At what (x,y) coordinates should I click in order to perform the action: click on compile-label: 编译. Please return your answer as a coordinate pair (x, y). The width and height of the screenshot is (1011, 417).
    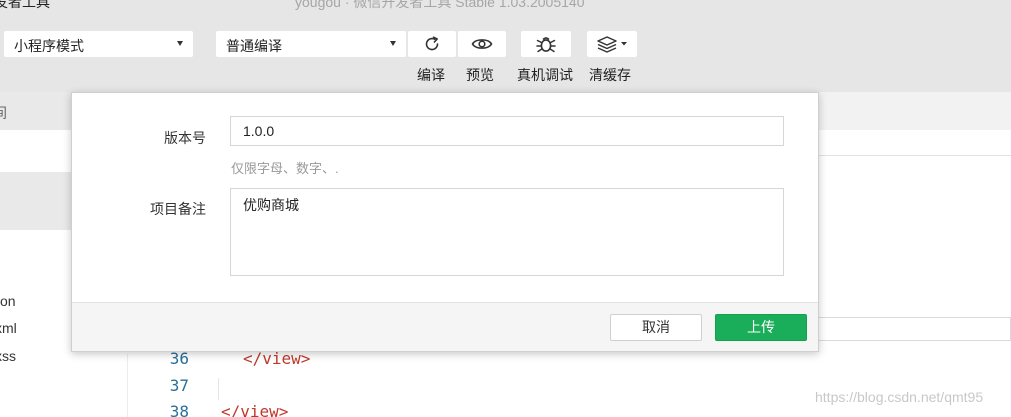
    Looking at the image, I should click on (431, 75).